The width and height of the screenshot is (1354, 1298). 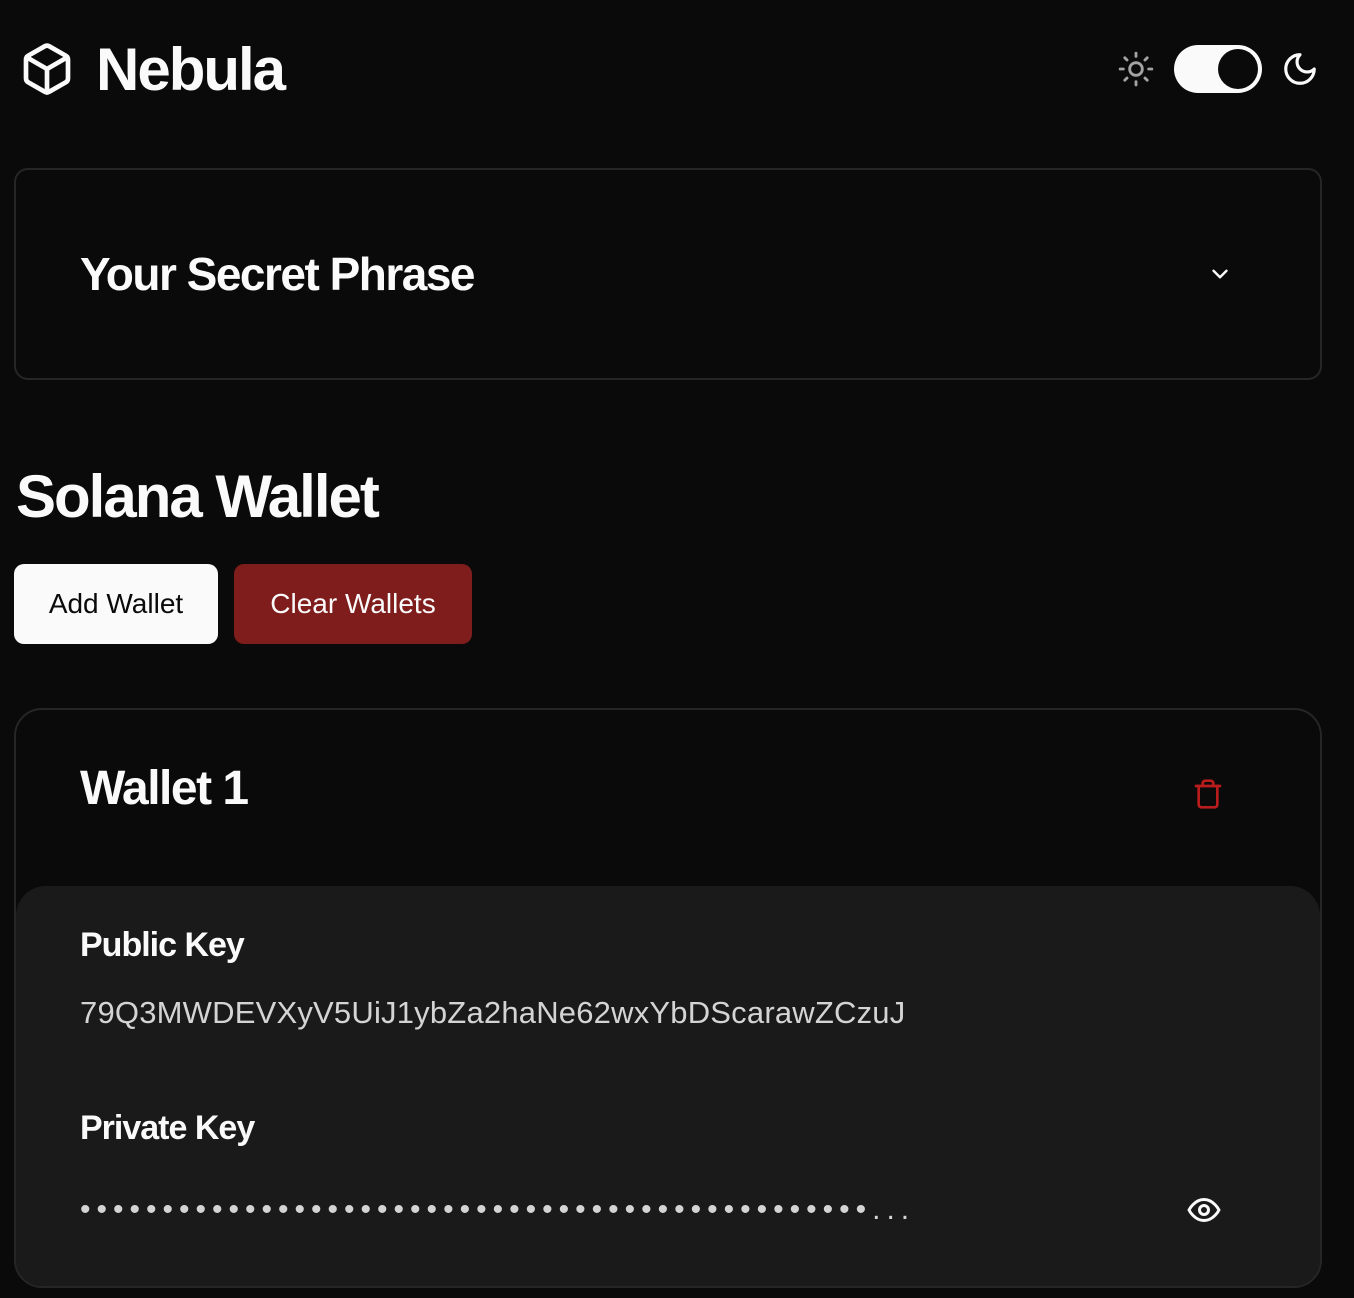 What do you see at coordinates (191, 69) in the screenshot?
I see `brand-name: Nebula` at bounding box center [191, 69].